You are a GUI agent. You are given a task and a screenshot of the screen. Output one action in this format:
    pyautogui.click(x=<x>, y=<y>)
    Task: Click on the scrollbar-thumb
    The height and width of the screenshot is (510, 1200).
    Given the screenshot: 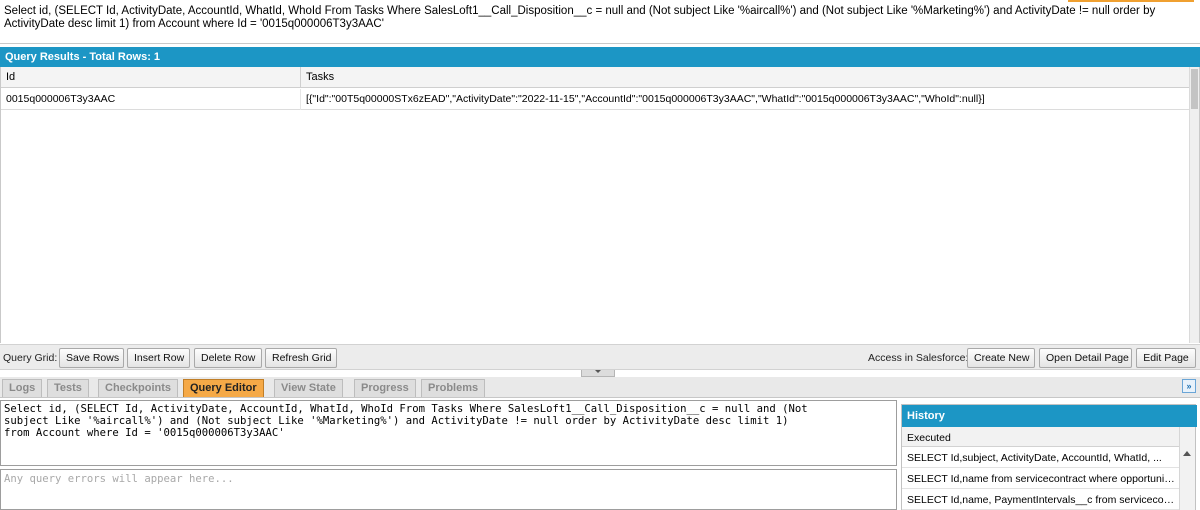 What is the action you would take?
    pyautogui.click(x=1194, y=89)
    